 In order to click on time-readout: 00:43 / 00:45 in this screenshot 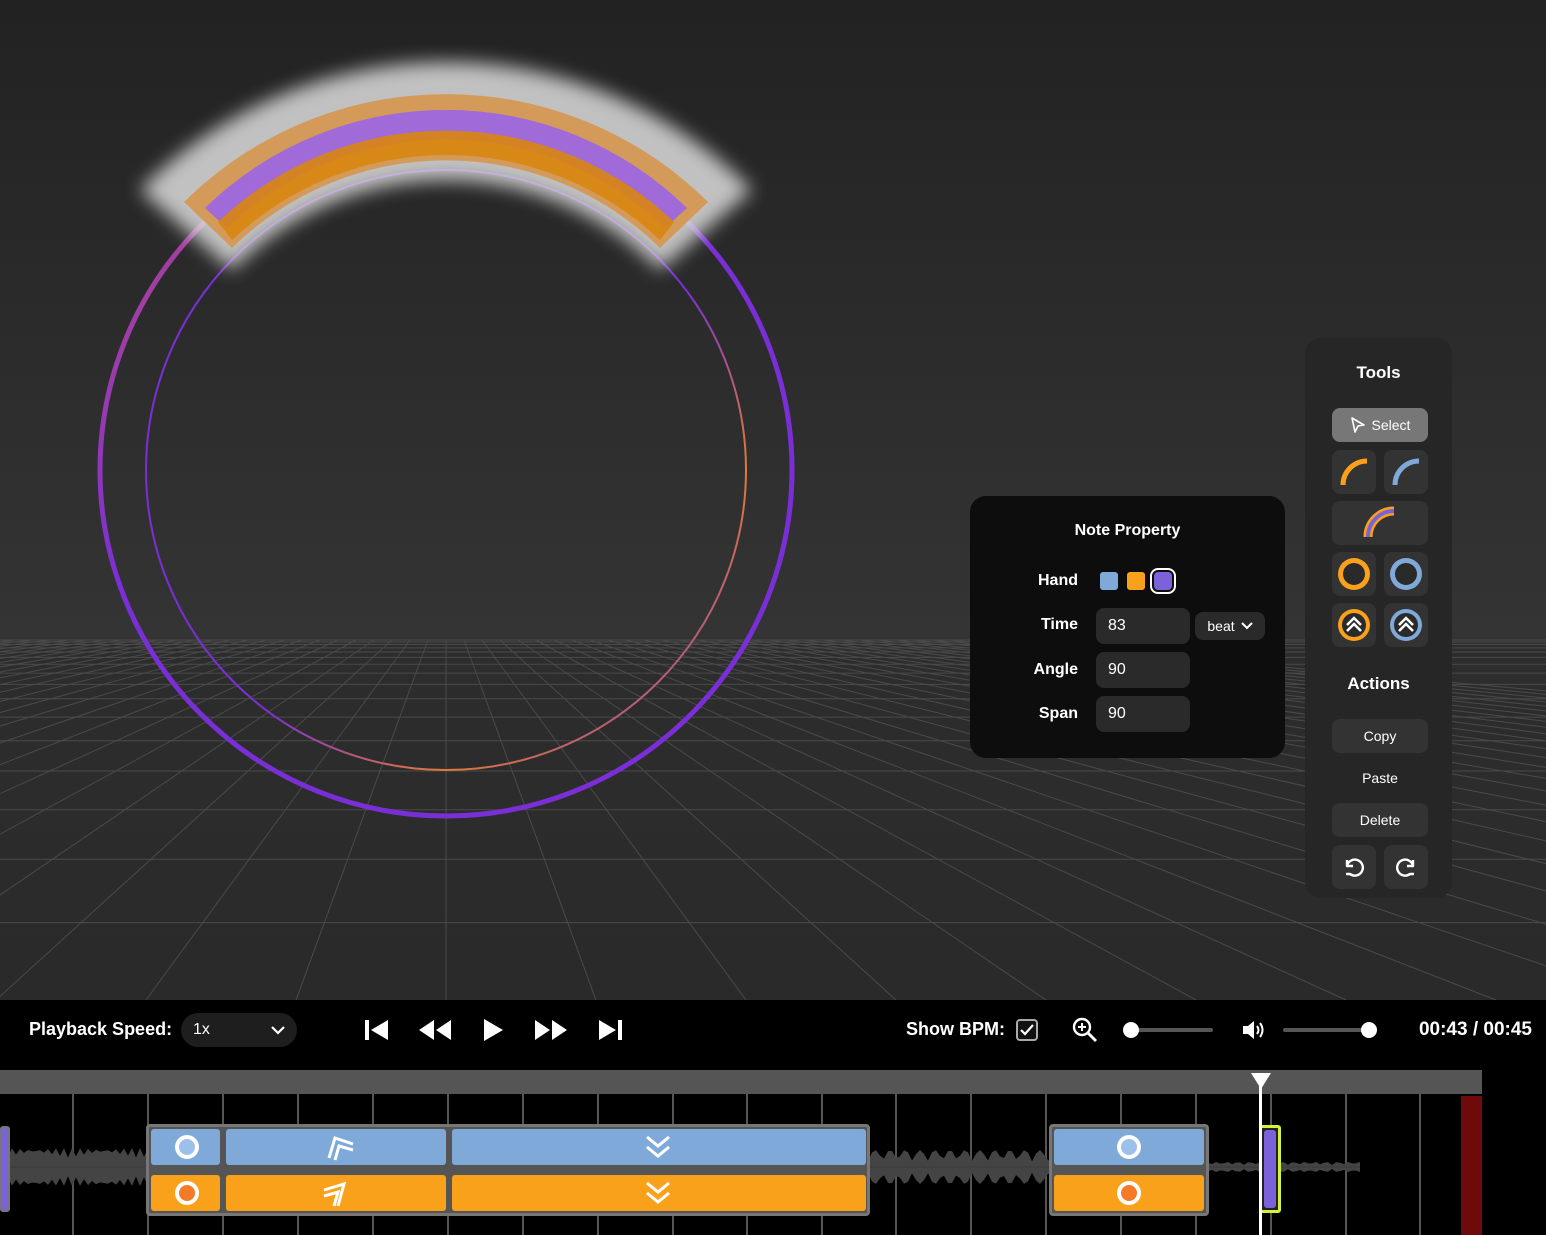, I will do `click(1475, 1029)`.